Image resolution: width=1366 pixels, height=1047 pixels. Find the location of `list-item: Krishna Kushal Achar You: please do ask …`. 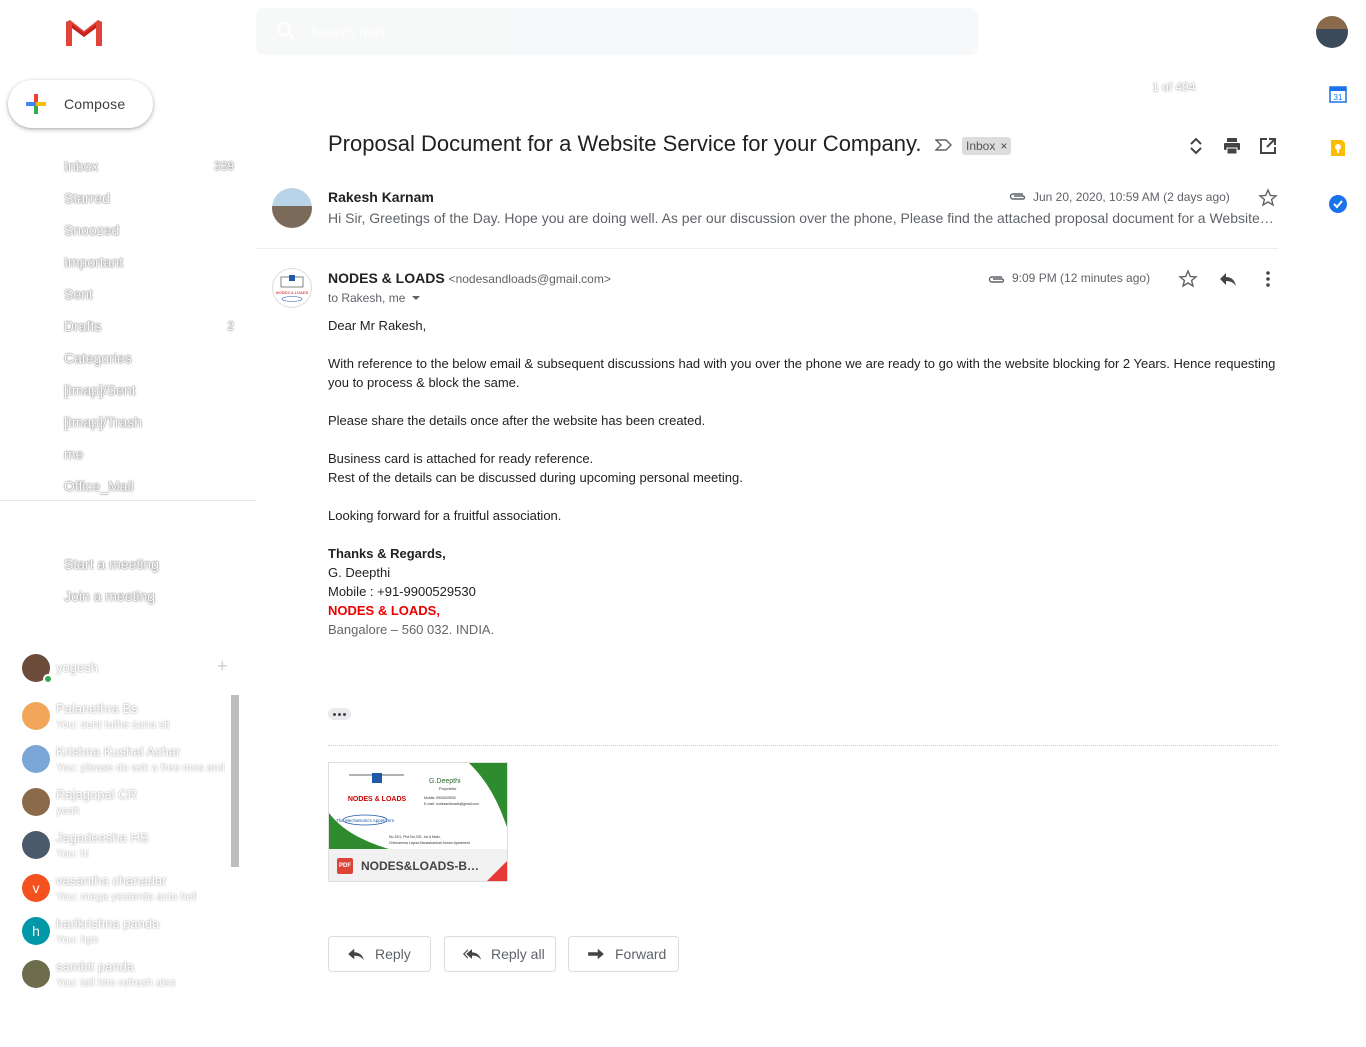

list-item: Krishna Kushal Achar You: please do ask … is located at coordinates (129, 764).